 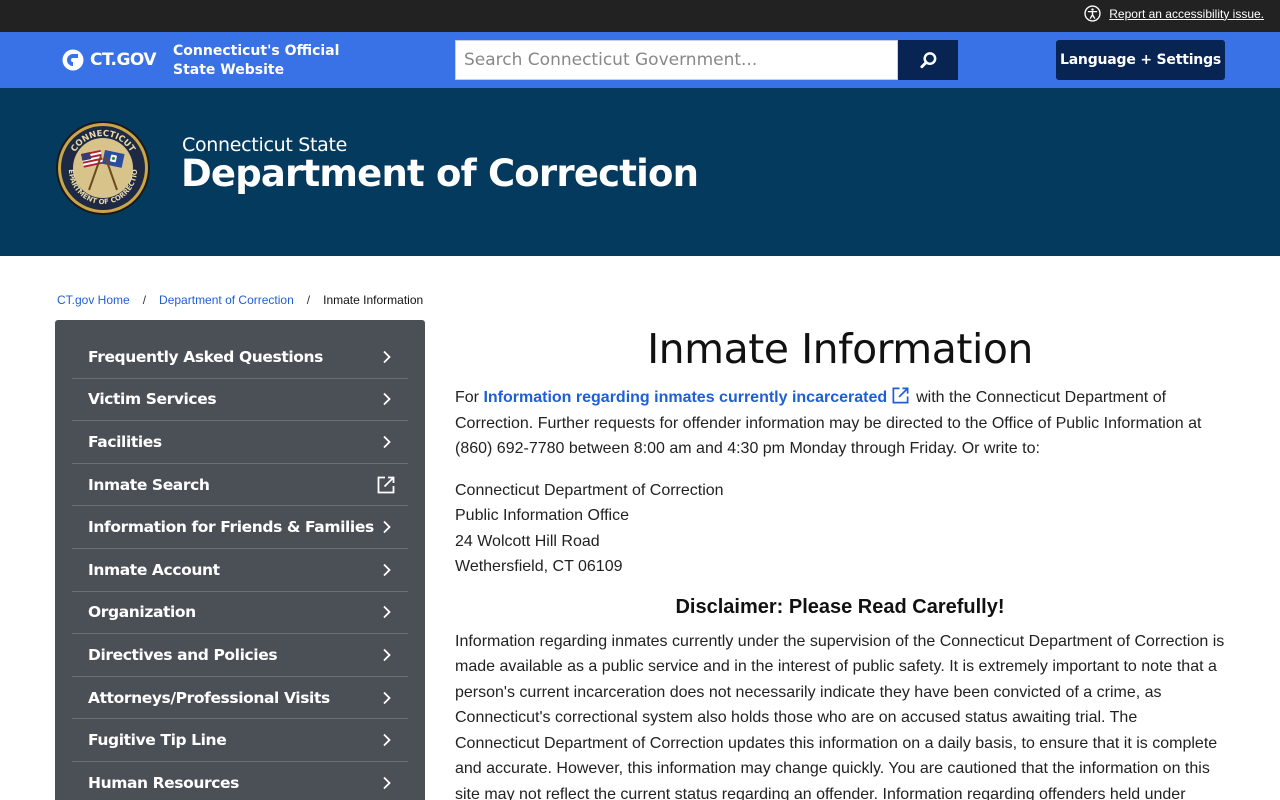 I want to click on search-icon, so click(x=927, y=59).